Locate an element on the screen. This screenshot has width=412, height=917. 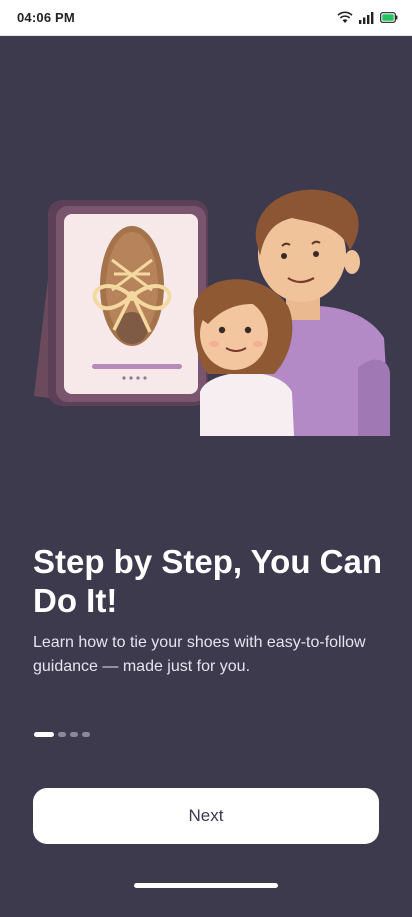
next-button: Next is located at coordinates (206, 816).